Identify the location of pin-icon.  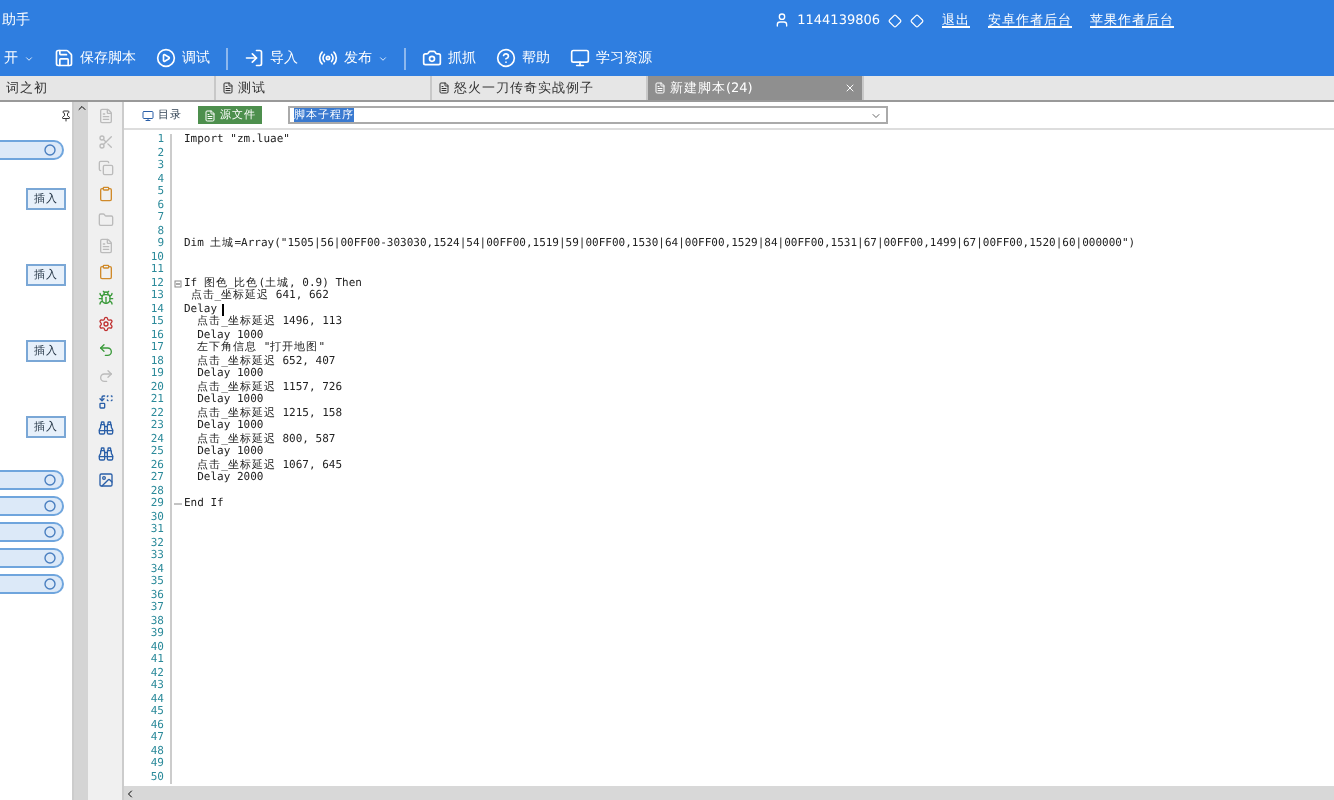
(66, 115).